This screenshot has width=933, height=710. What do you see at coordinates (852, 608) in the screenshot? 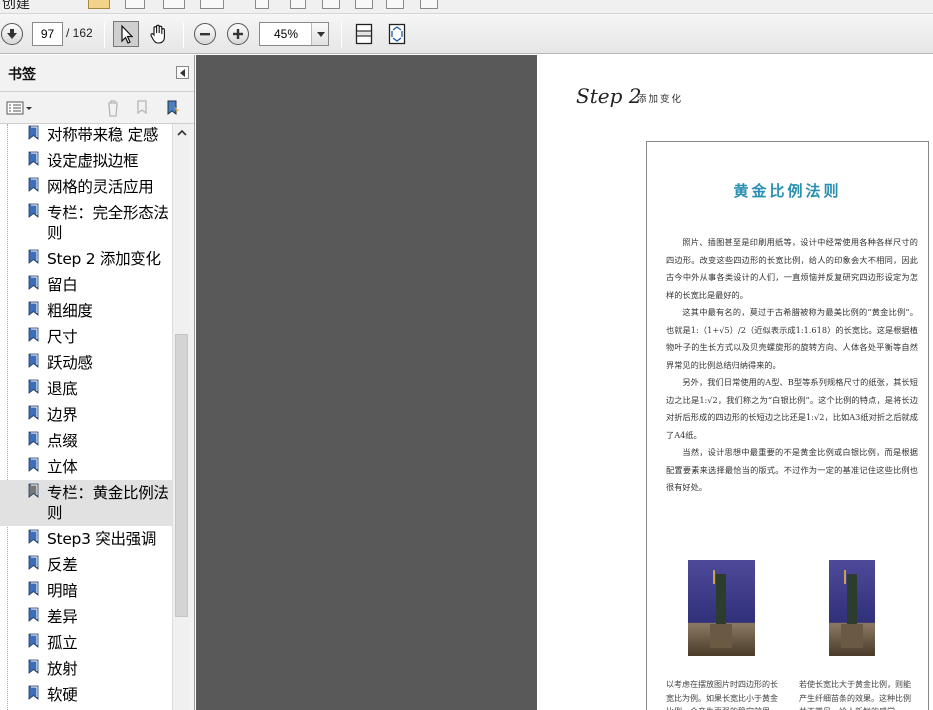
I see `statue-photo-narrow` at bounding box center [852, 608].